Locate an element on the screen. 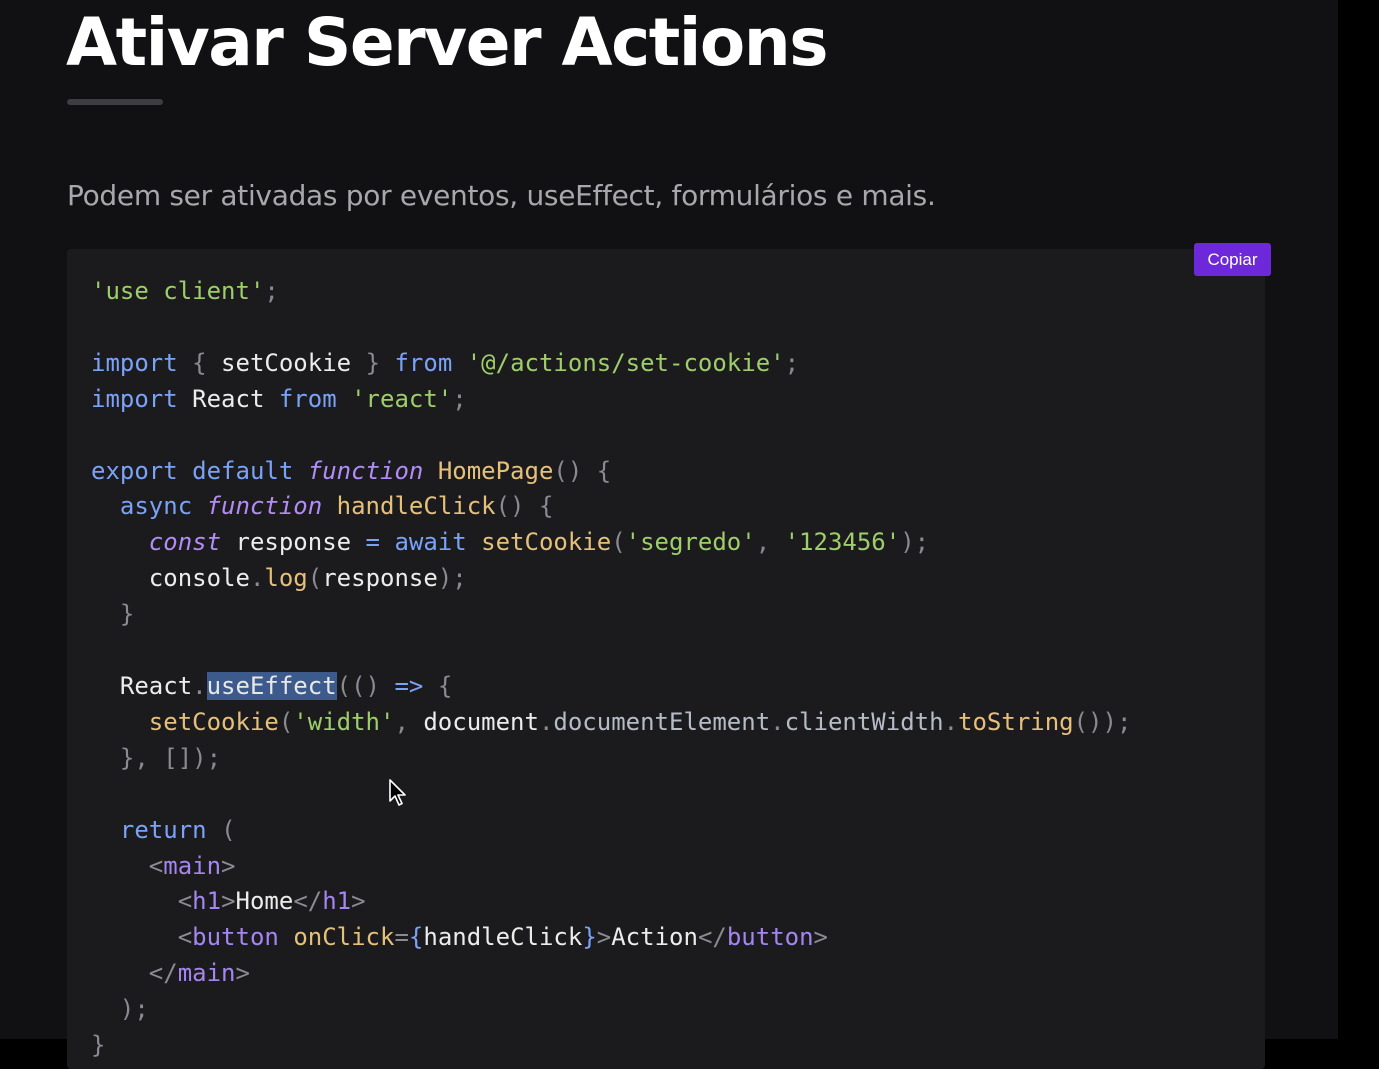 The width and height of the screenshot is (1379, 1069). code-punctuation: }, []); is located at coordinates (170, 757).